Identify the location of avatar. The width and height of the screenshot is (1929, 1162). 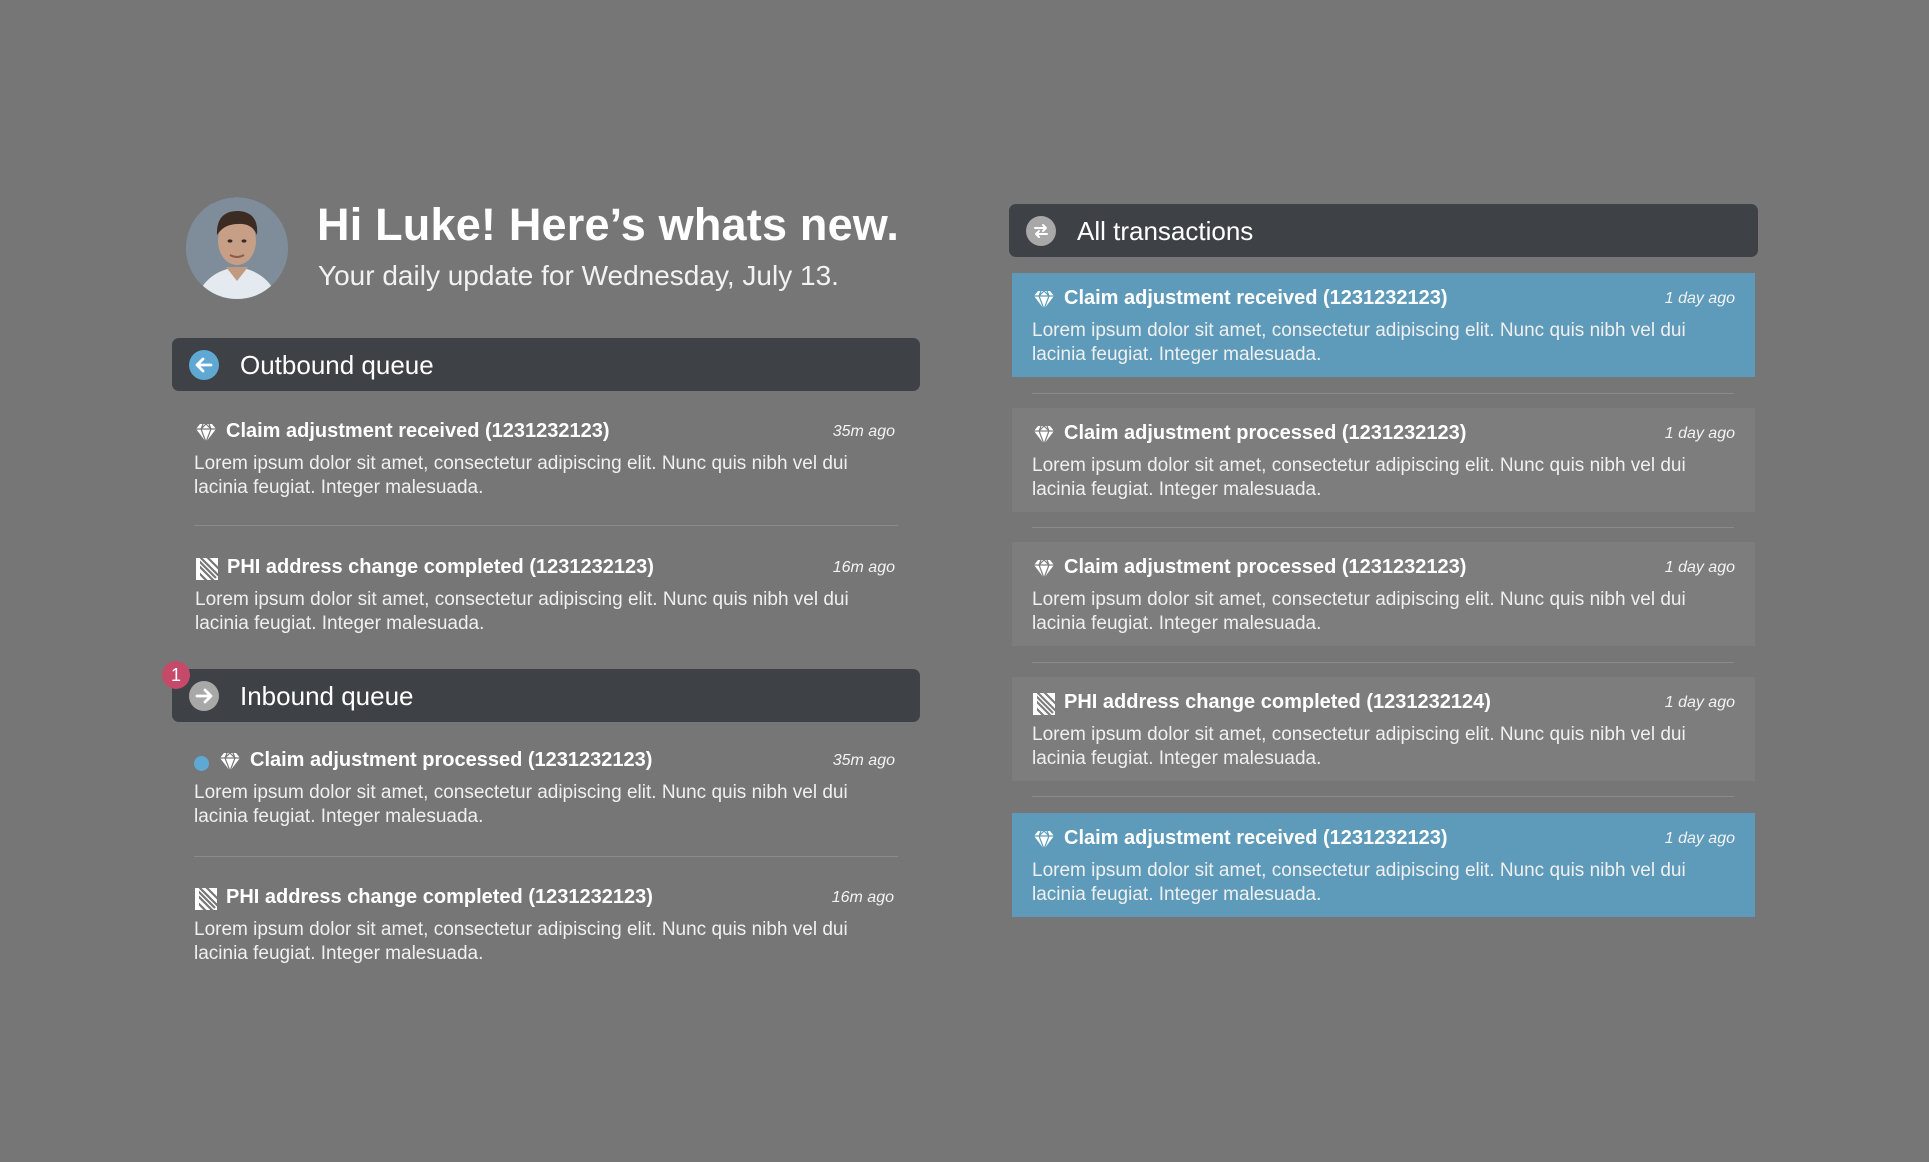
(237, 248).